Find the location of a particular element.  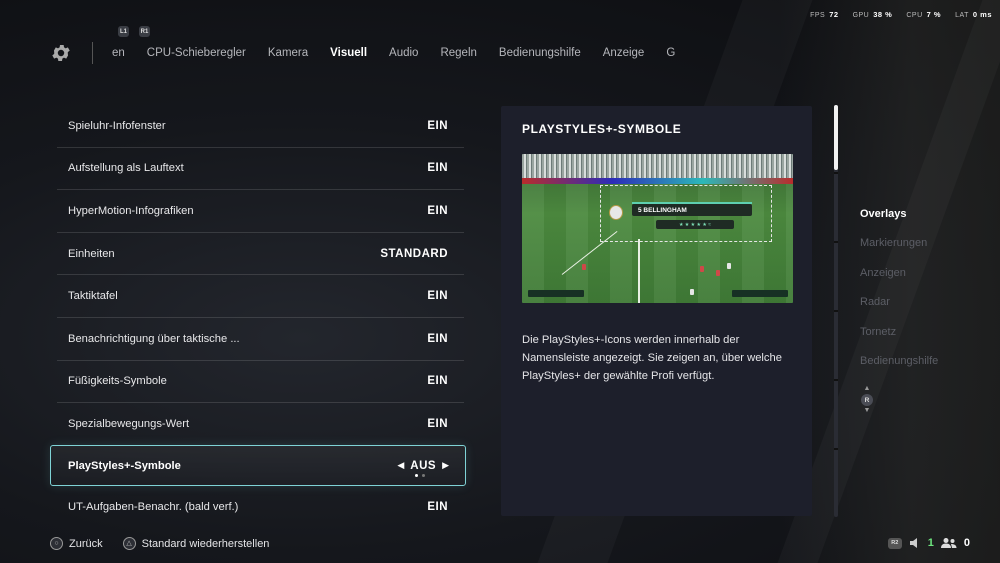

chevron-up-icon: ▲ is located at coordinates (867, 388).